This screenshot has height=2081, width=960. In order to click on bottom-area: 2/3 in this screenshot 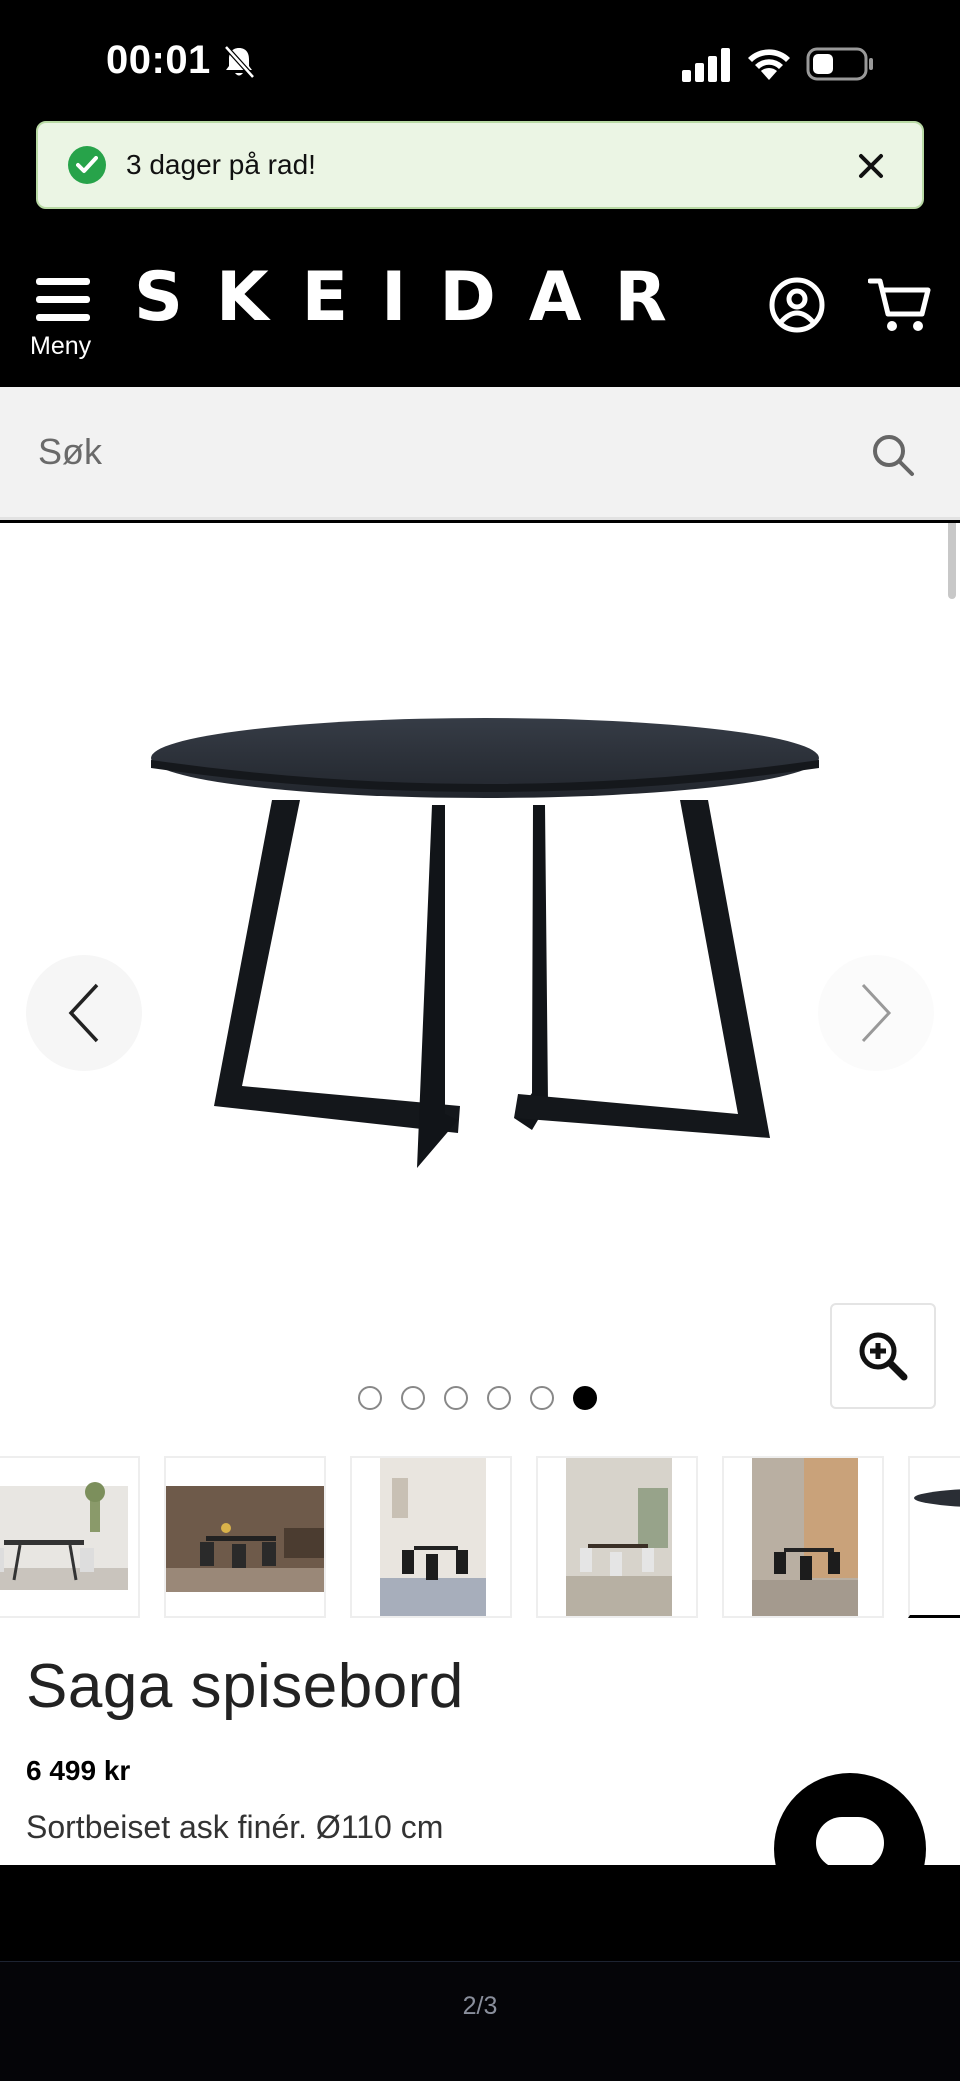, I will do `click(480, 1973)`.